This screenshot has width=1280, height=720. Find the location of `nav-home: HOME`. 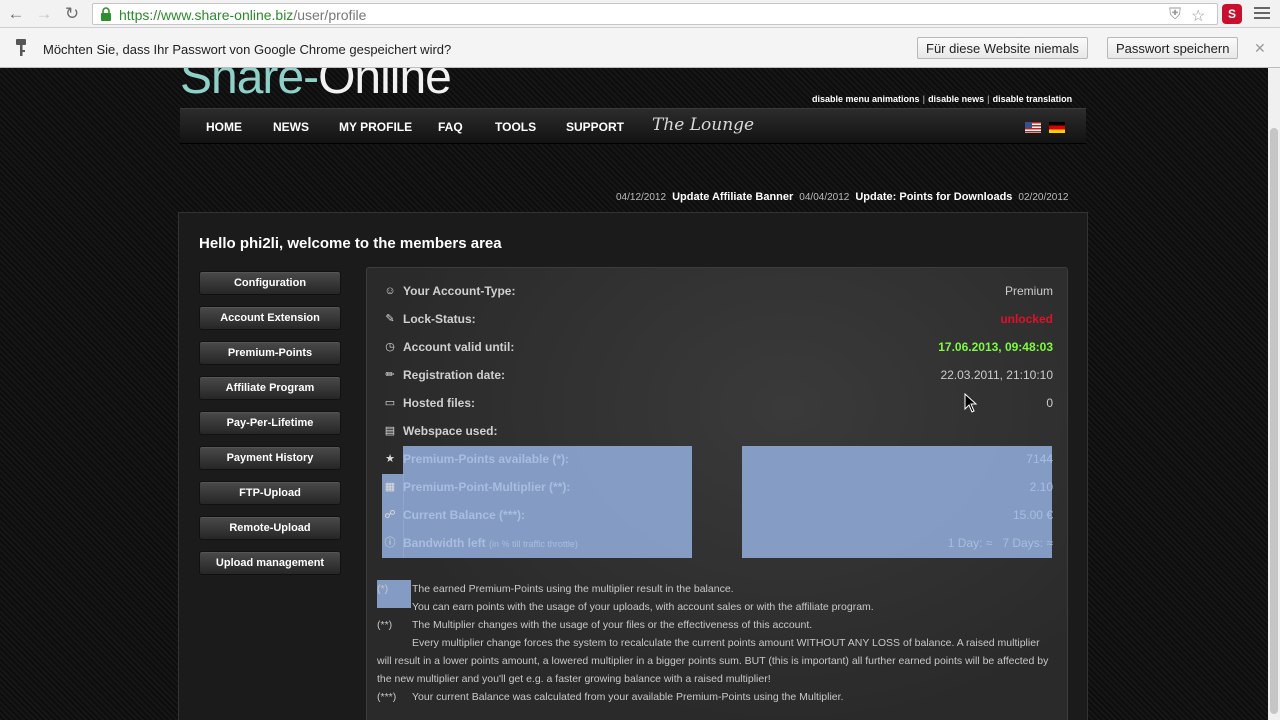

nav-home: HOME is located at coordinates (224, 127).